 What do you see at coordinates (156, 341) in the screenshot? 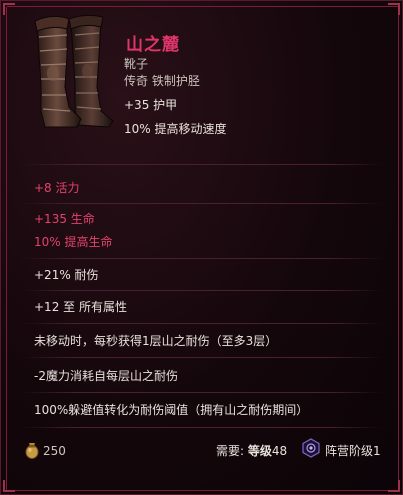
I see `affix-unique-1: 未移动时，每秒获得1层山之耐伤（至多3层）` at bounding box center [156, 341].